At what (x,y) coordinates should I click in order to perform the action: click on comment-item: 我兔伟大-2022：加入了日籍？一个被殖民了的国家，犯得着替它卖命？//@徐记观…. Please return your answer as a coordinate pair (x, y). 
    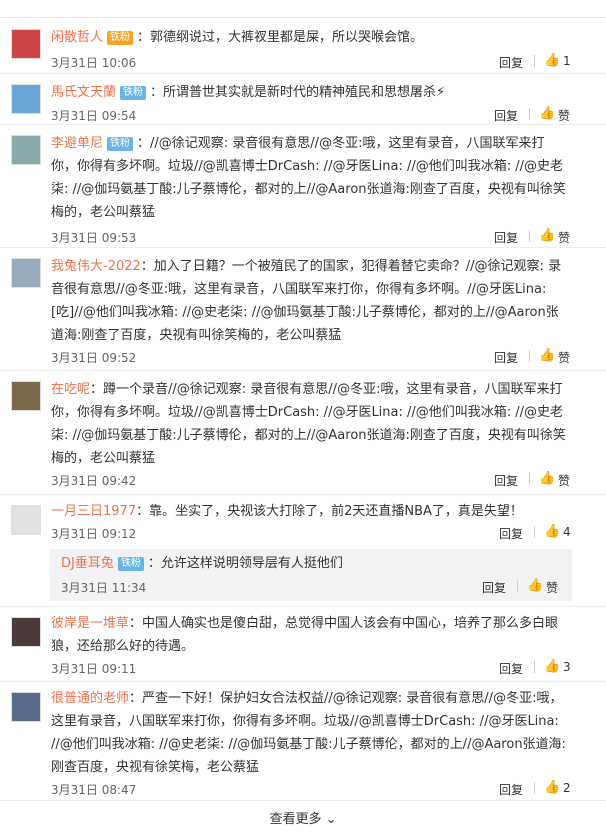
    Looking at the image, I should click on (303, 310).